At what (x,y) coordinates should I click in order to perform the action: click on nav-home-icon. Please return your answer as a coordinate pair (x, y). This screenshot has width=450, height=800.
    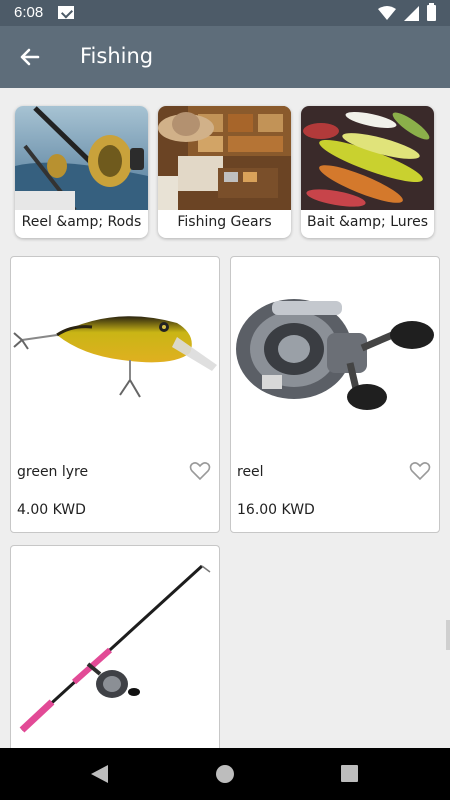
    Looking at the image, I should click on (225, 774).